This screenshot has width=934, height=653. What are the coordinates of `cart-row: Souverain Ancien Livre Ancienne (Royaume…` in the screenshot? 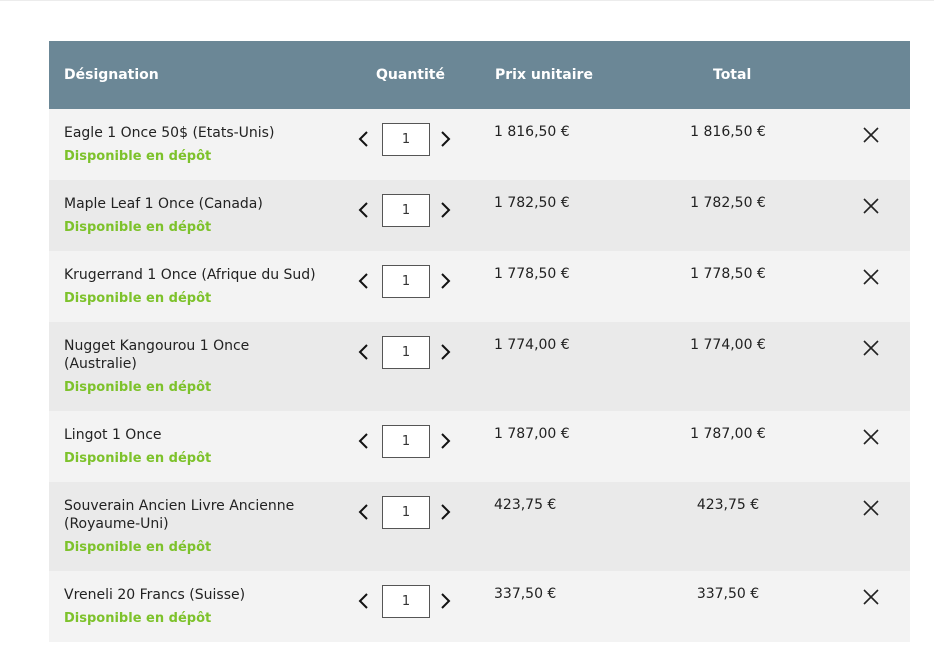 It's located at (479, 526).